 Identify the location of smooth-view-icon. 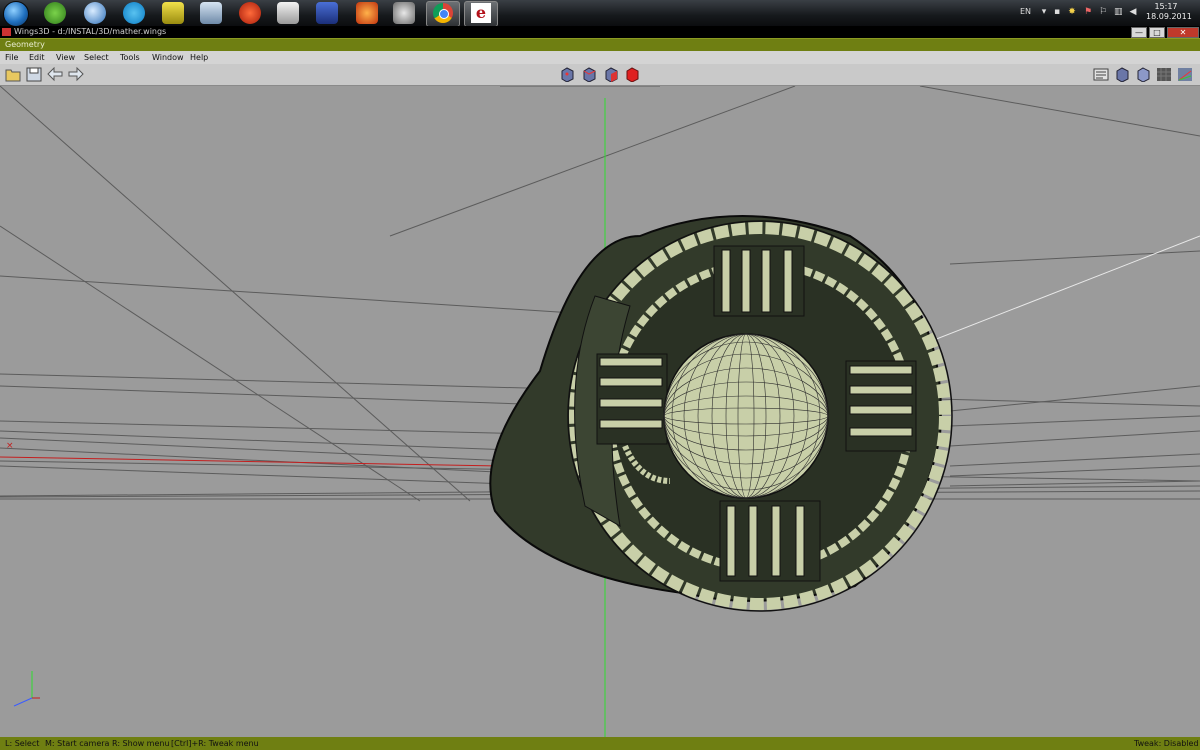
(1143, 74).